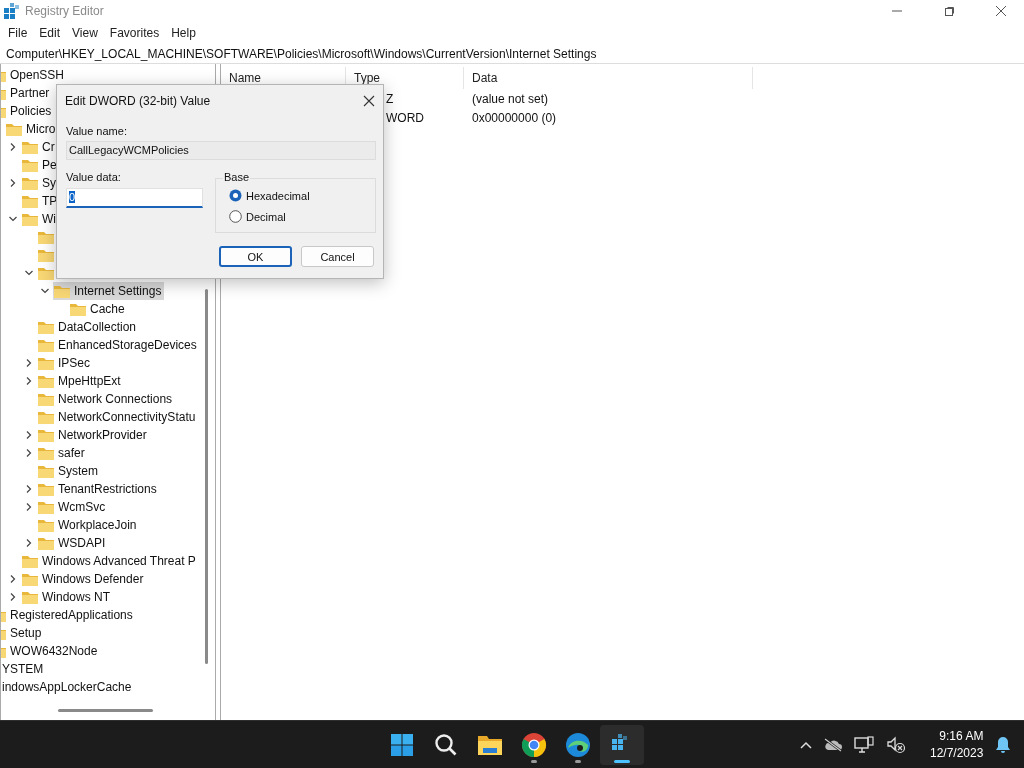 Image resolution: width=1024 pixels, height=768 pixels. What do you see at coordinates (134, 198) in the screenshot?
I see `value-data-field: 0` at bounding box center [134, 198].